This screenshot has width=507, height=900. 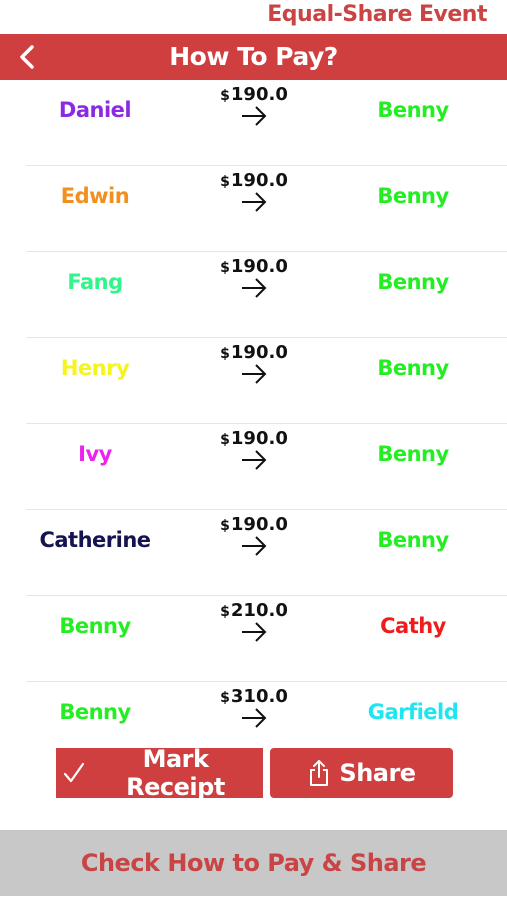 I want to click on header-bar: How To Pay?, so click(x=253, y=57).